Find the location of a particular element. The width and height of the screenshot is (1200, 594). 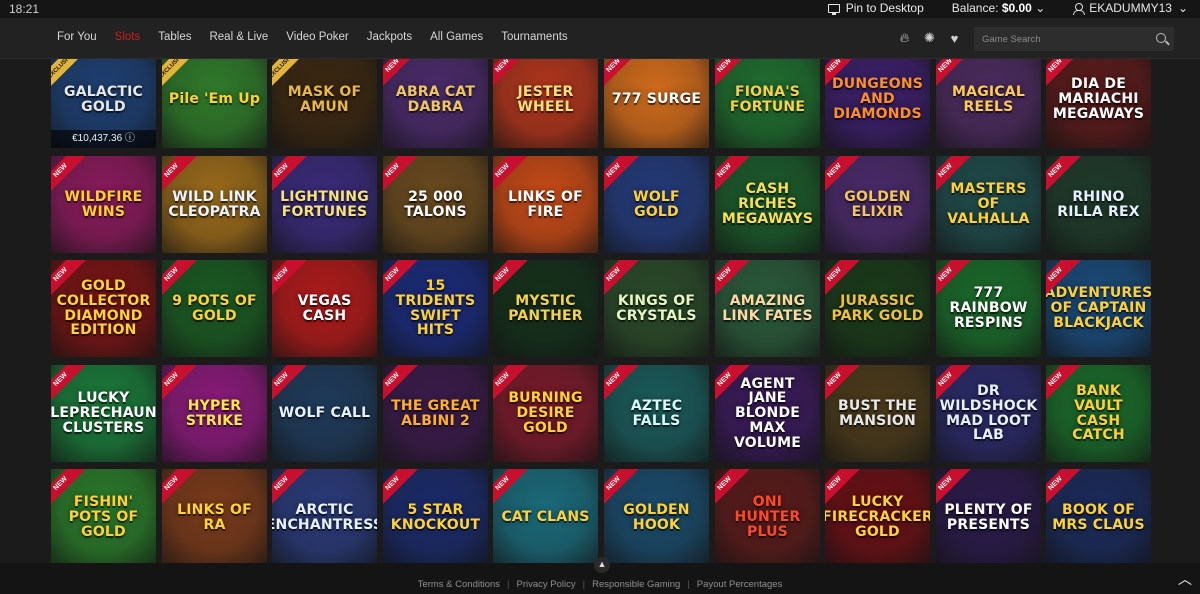

game-tile: JURASSIC PARK GOLD NEW is located at coordinates (877, 308).